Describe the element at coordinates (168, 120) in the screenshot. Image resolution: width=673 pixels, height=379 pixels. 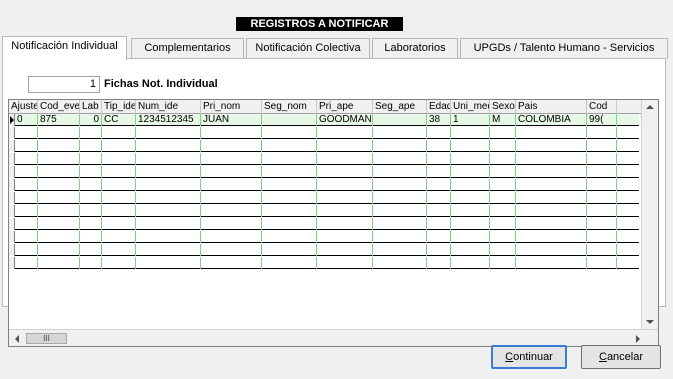
I see `cell-num-ide: 1234512345` at that location.